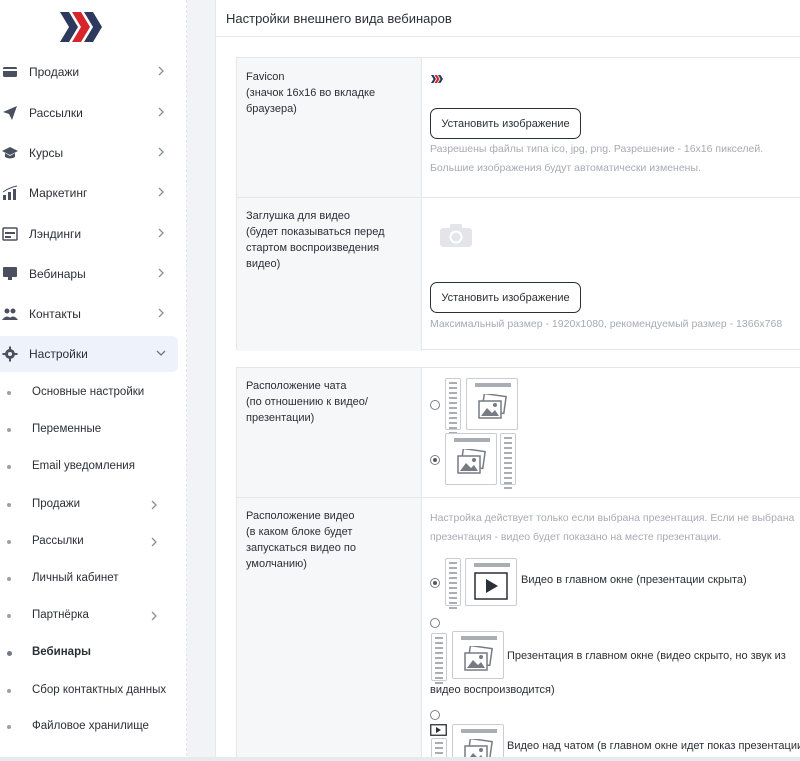  What do you see at coordinates (296, 386) in the screenshot?
I see `chat-position-label: Расположение чата` at bounding box center [296, 386].